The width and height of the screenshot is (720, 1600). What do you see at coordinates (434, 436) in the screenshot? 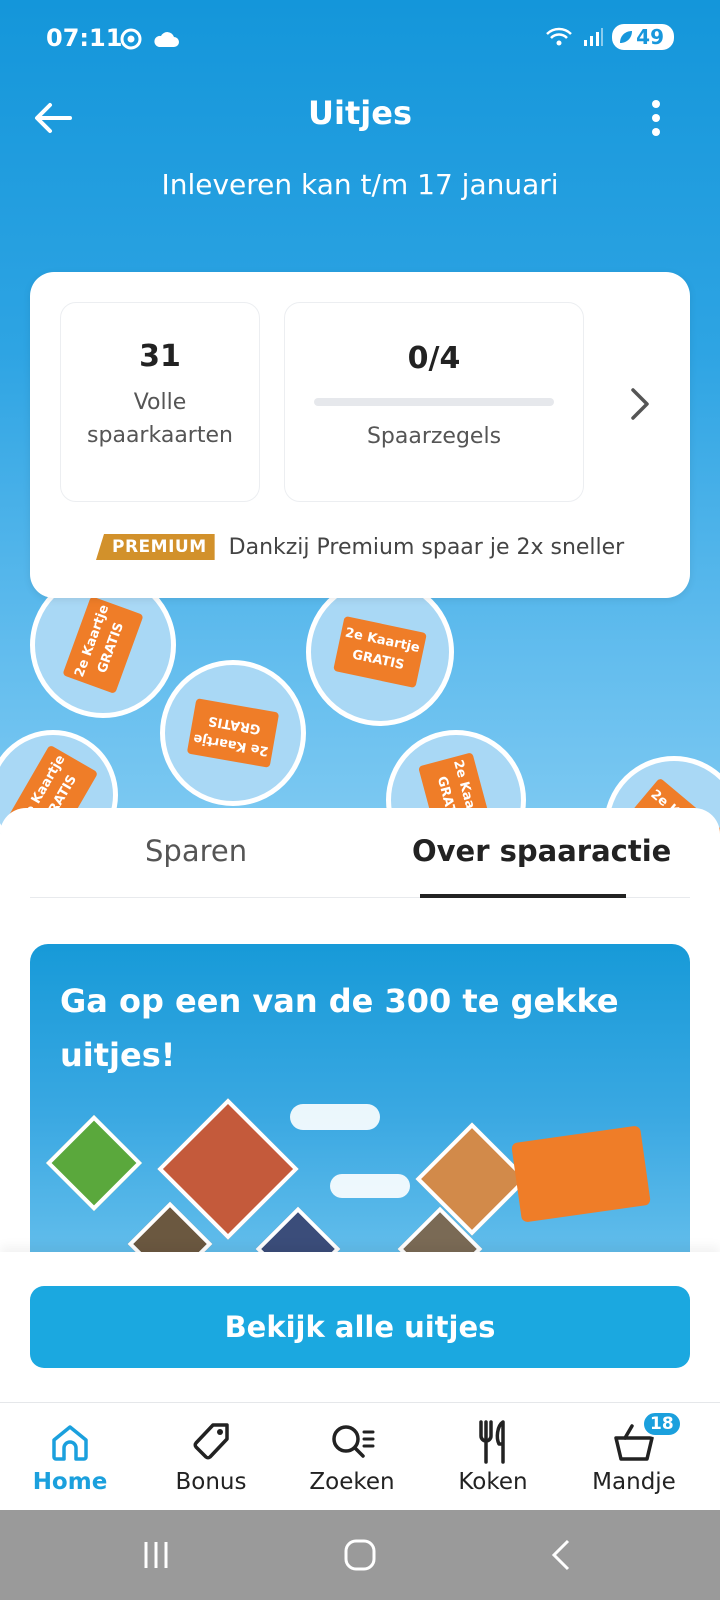
I see `stamps-label: Spaarzegels` at bounding box center [434, 436].